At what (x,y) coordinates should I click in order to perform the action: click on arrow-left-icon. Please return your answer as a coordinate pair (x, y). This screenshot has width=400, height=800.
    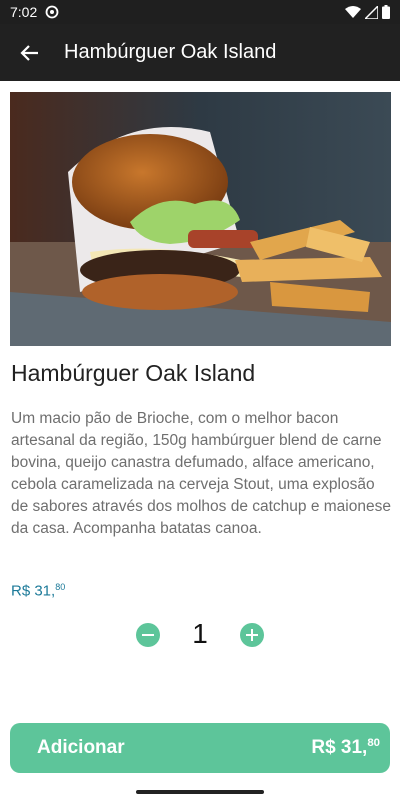
    Looking at the image, I should click on (29, 52).